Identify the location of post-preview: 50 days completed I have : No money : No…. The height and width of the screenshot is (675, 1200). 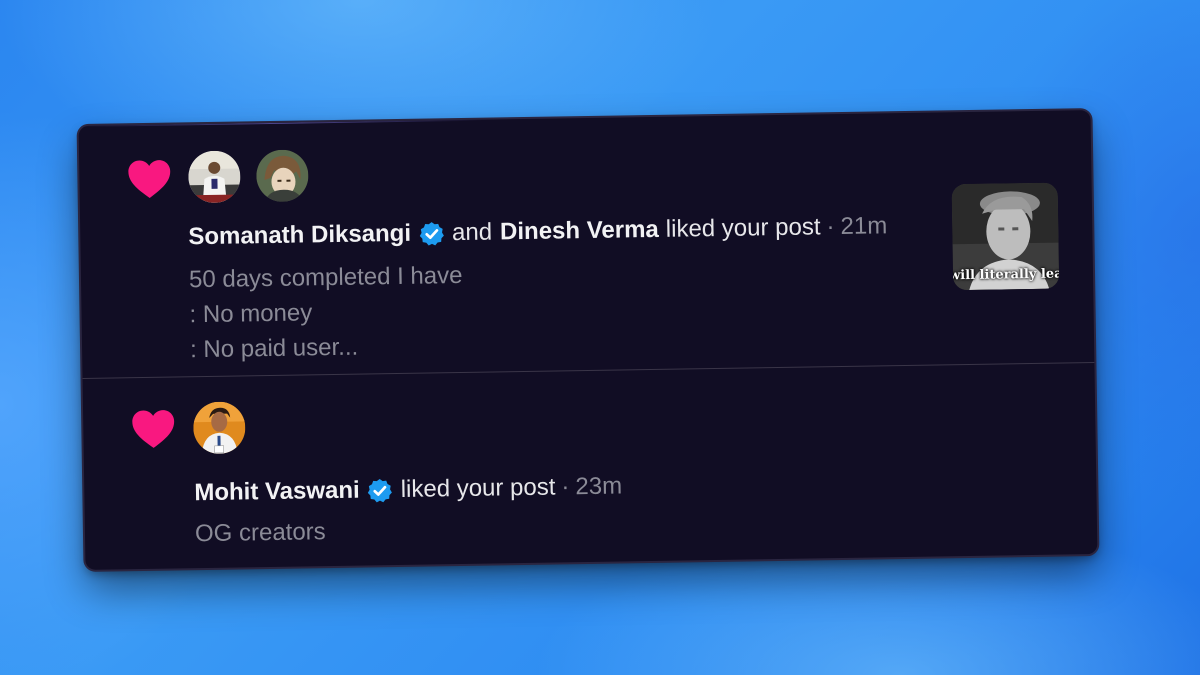
(326, 312).